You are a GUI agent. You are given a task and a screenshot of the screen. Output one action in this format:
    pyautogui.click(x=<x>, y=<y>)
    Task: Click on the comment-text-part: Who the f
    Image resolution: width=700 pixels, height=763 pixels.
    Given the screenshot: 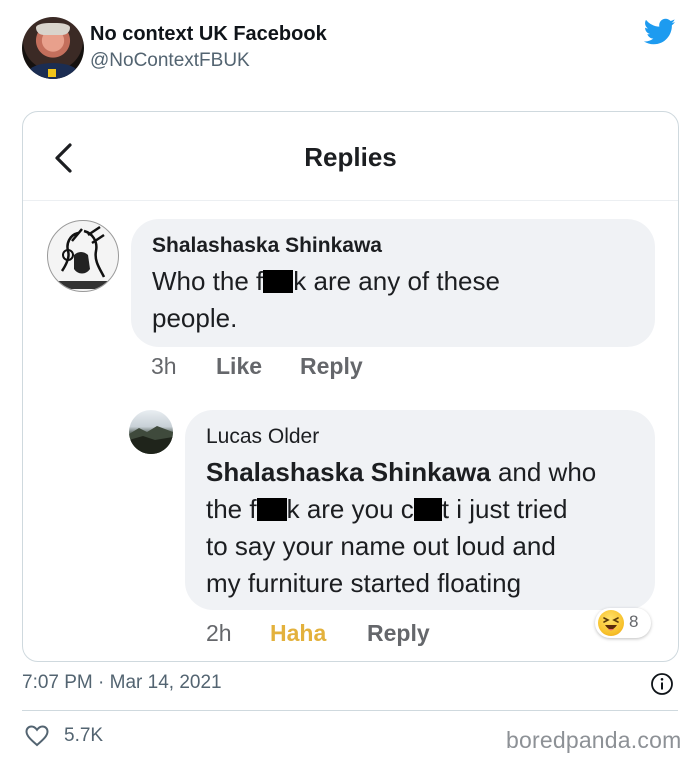 What is the action you would take?
    pyautogui.click(x=208, y=281)
    